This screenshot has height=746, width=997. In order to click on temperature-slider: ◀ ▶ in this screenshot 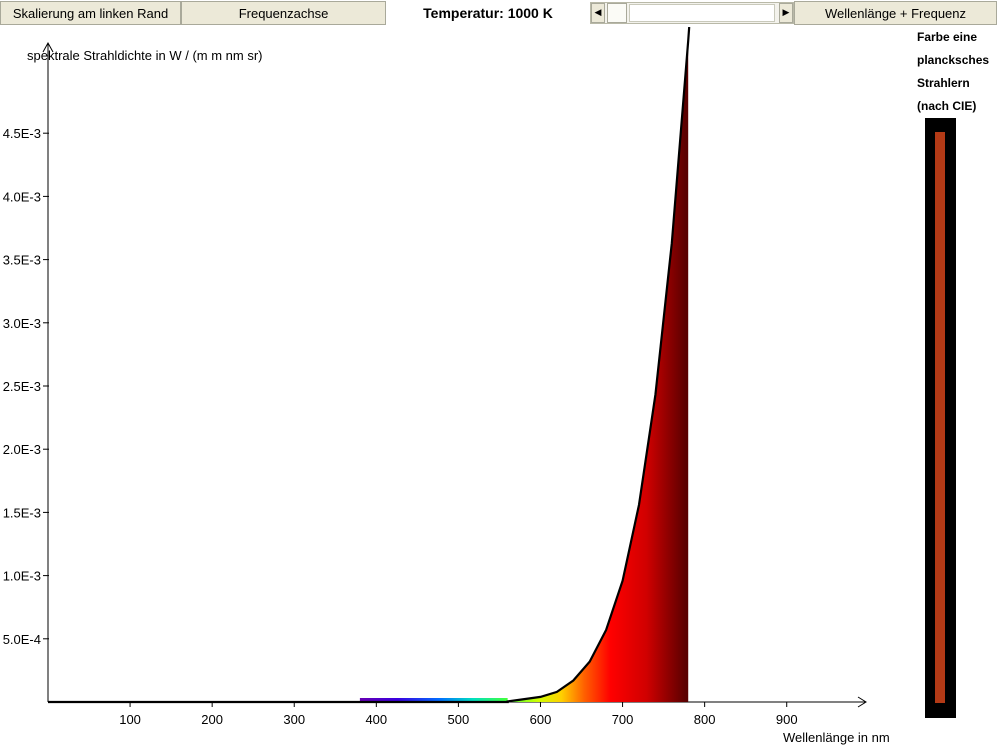, I will do `click(692, 13)`.